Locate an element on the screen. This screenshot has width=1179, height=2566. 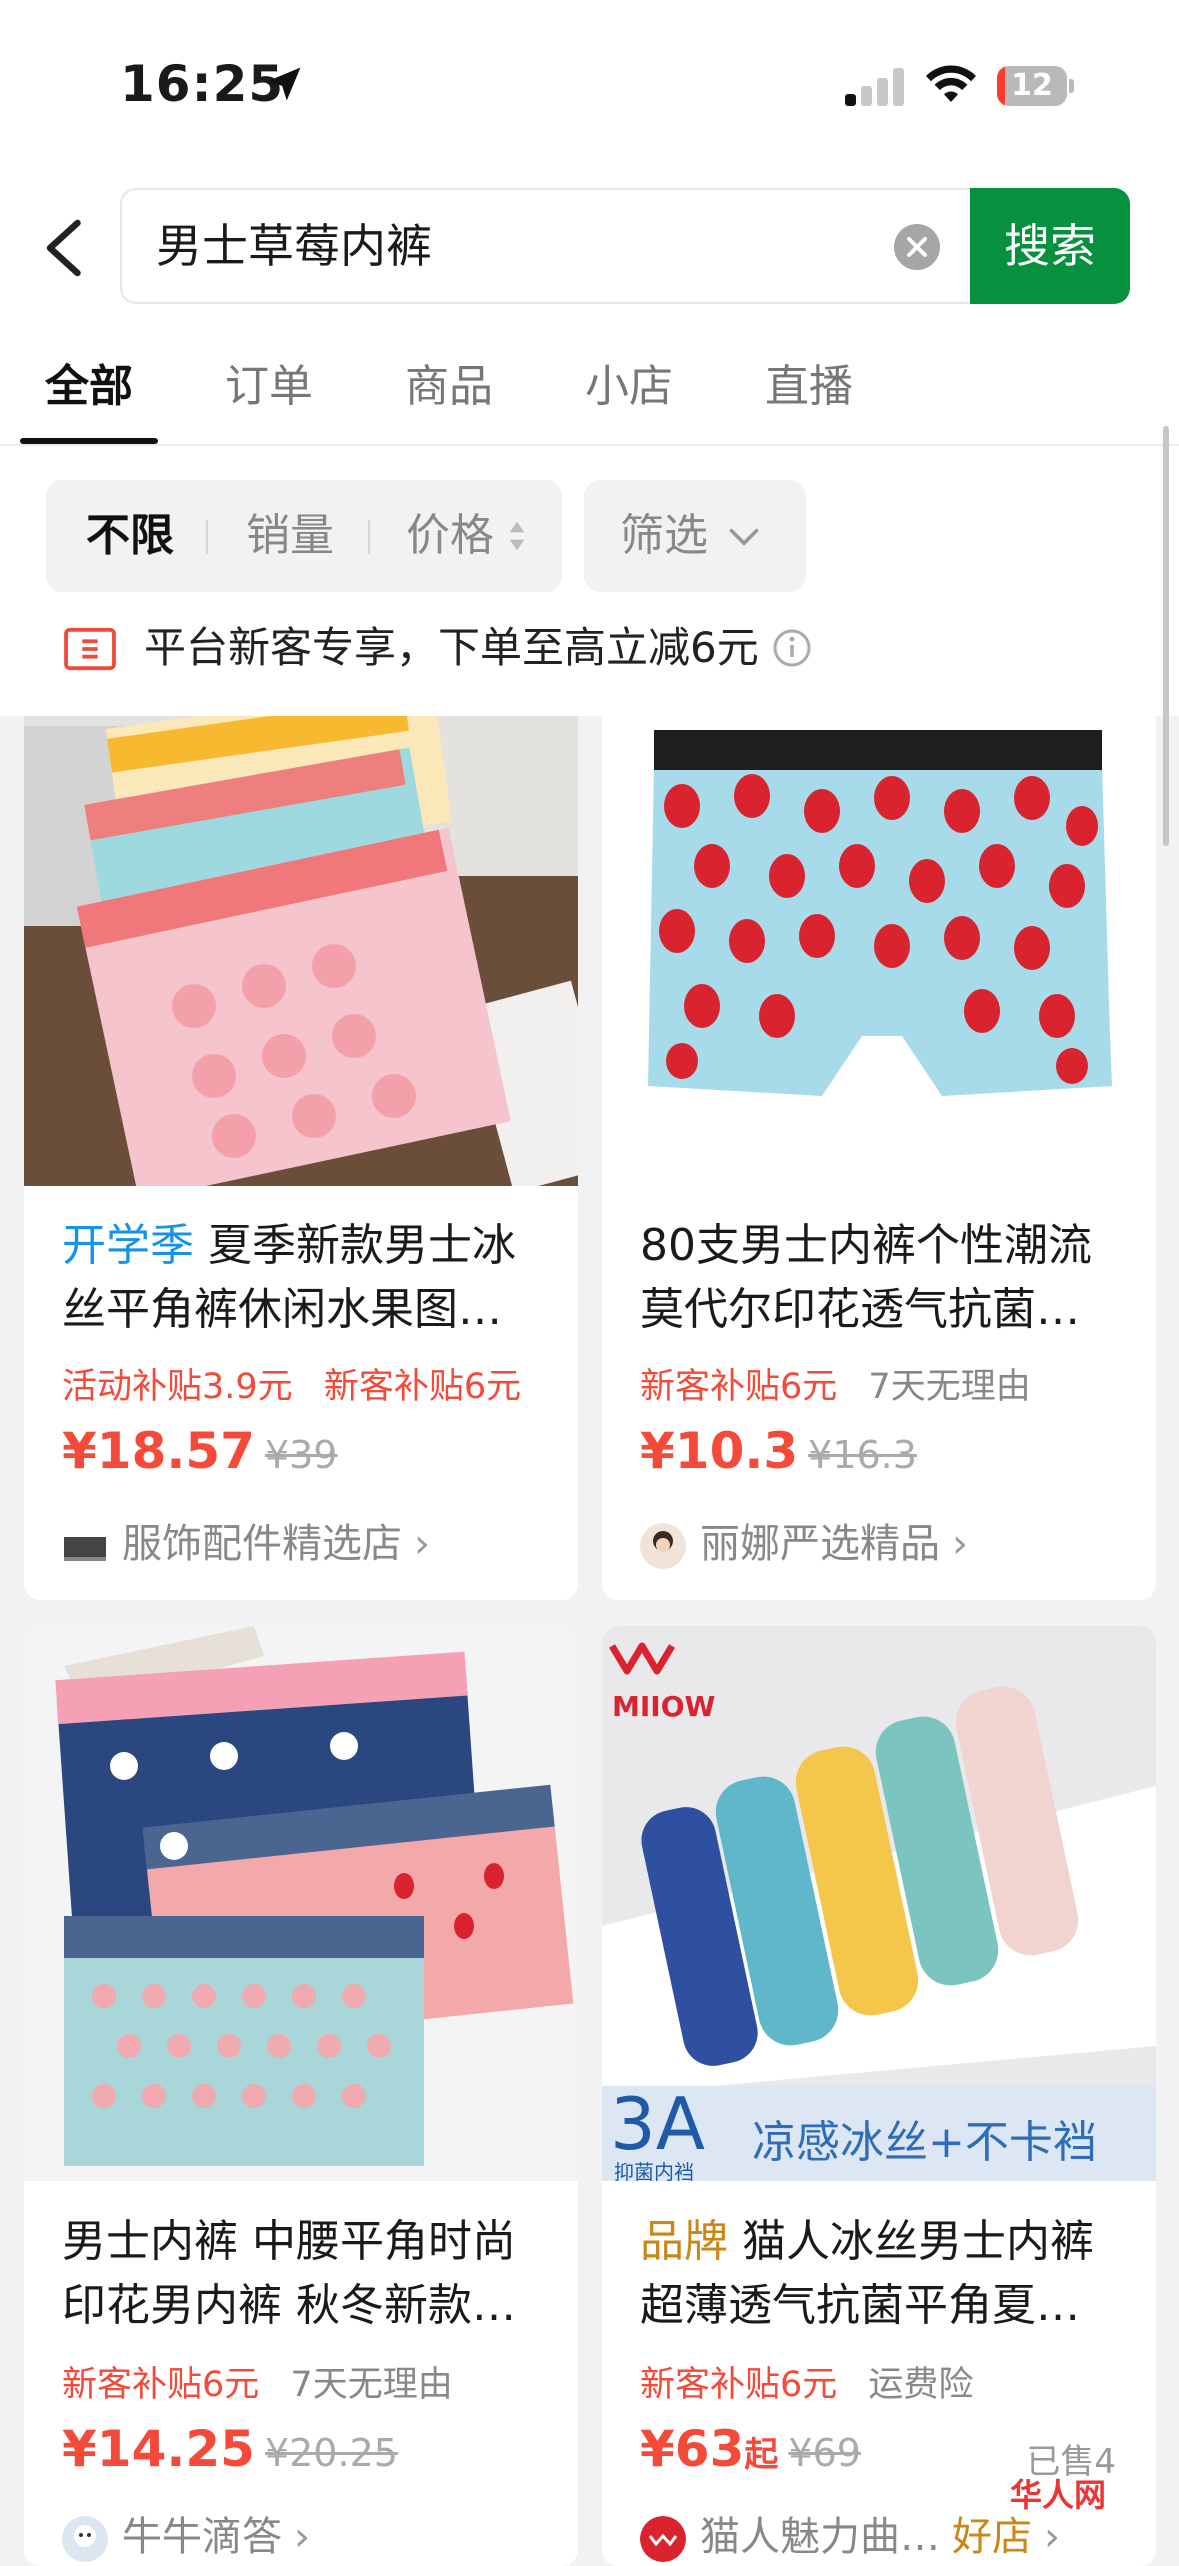
shop-link: 猫人魅力曲… 好店 › is located at coordinates (850, 2533).